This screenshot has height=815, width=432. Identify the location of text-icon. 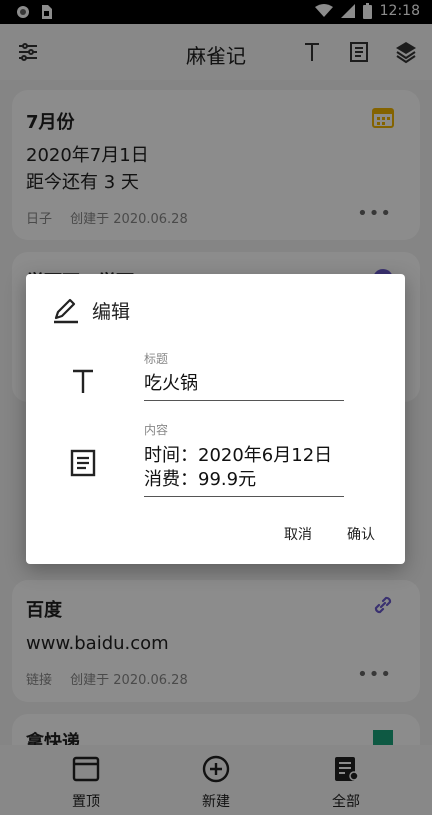
(83, 381).